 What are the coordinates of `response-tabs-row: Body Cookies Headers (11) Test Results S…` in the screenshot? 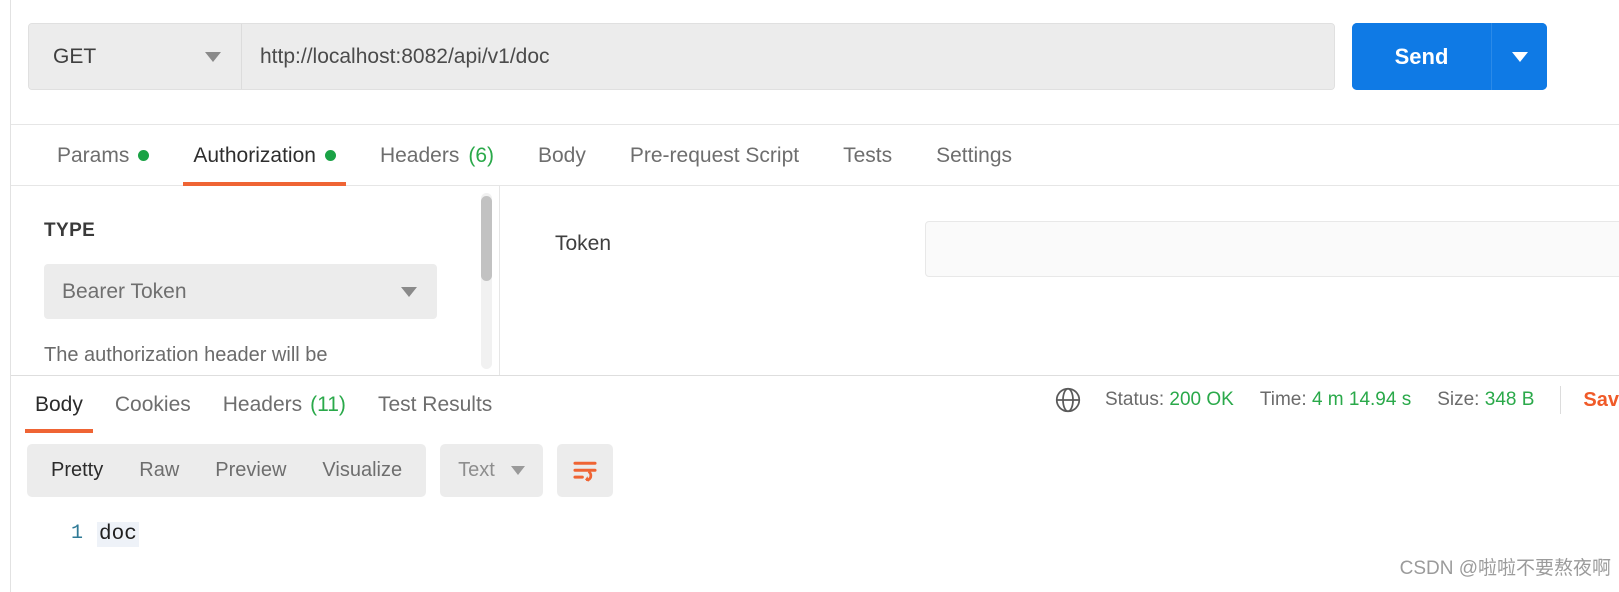 It's located at (815, 404).